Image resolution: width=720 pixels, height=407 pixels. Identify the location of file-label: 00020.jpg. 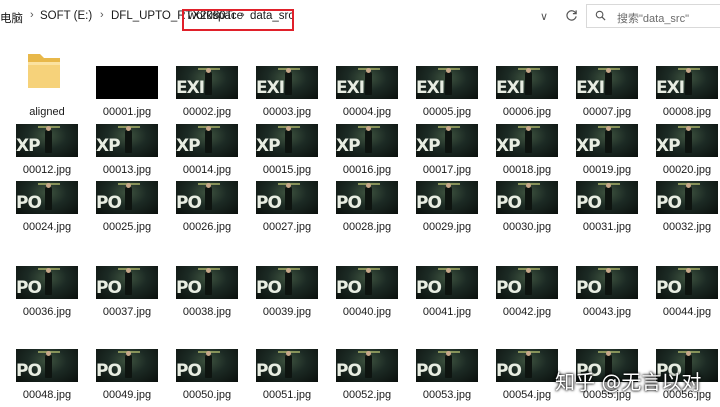
(687, 170).